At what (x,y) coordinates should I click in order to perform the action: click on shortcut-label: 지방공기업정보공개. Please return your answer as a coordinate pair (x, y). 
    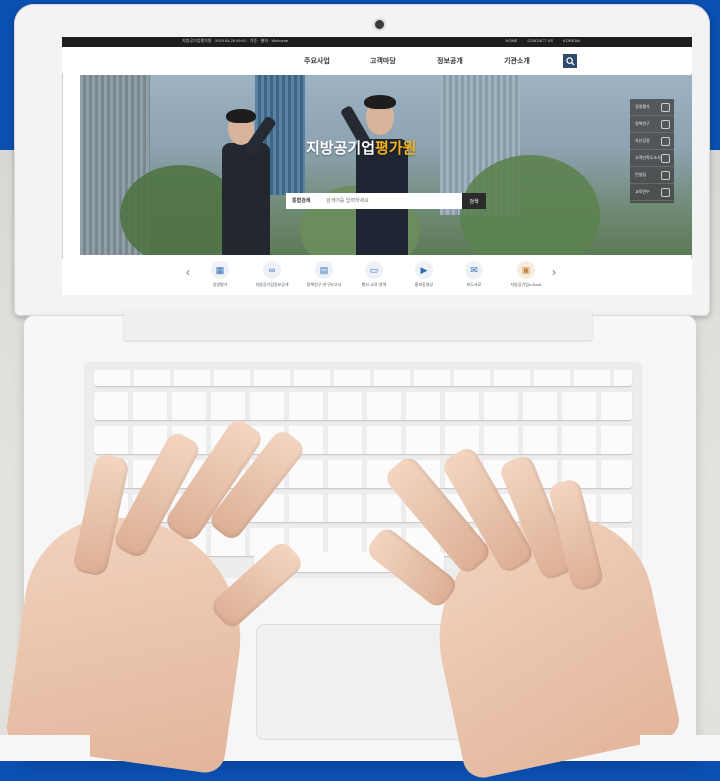
    Looking at the image, I should click on (272, 284).